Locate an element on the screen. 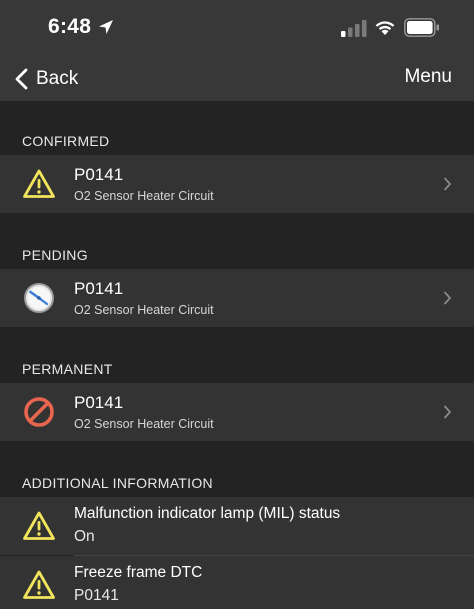  location-arrow-icon is located at coordinates (106, 27).